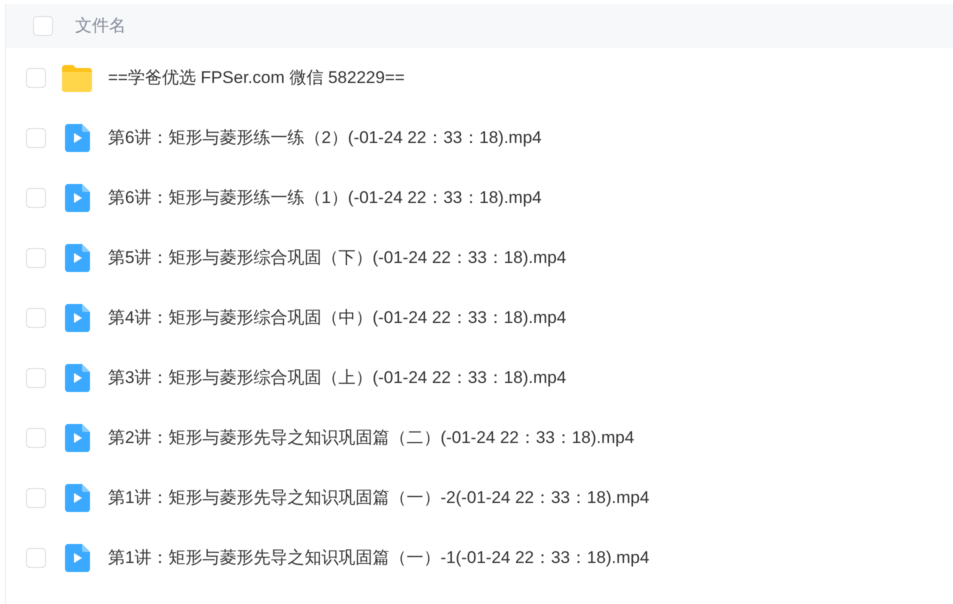 The width and height of the screenshot is (953, 604). What do you see at coordinates (337, 318) in the screenshot?
I see `file-name: 第4讲：矩形与菱形综合巩固（中）(-01-24 22：33：18).mp4` at bounding box center [337, 318].